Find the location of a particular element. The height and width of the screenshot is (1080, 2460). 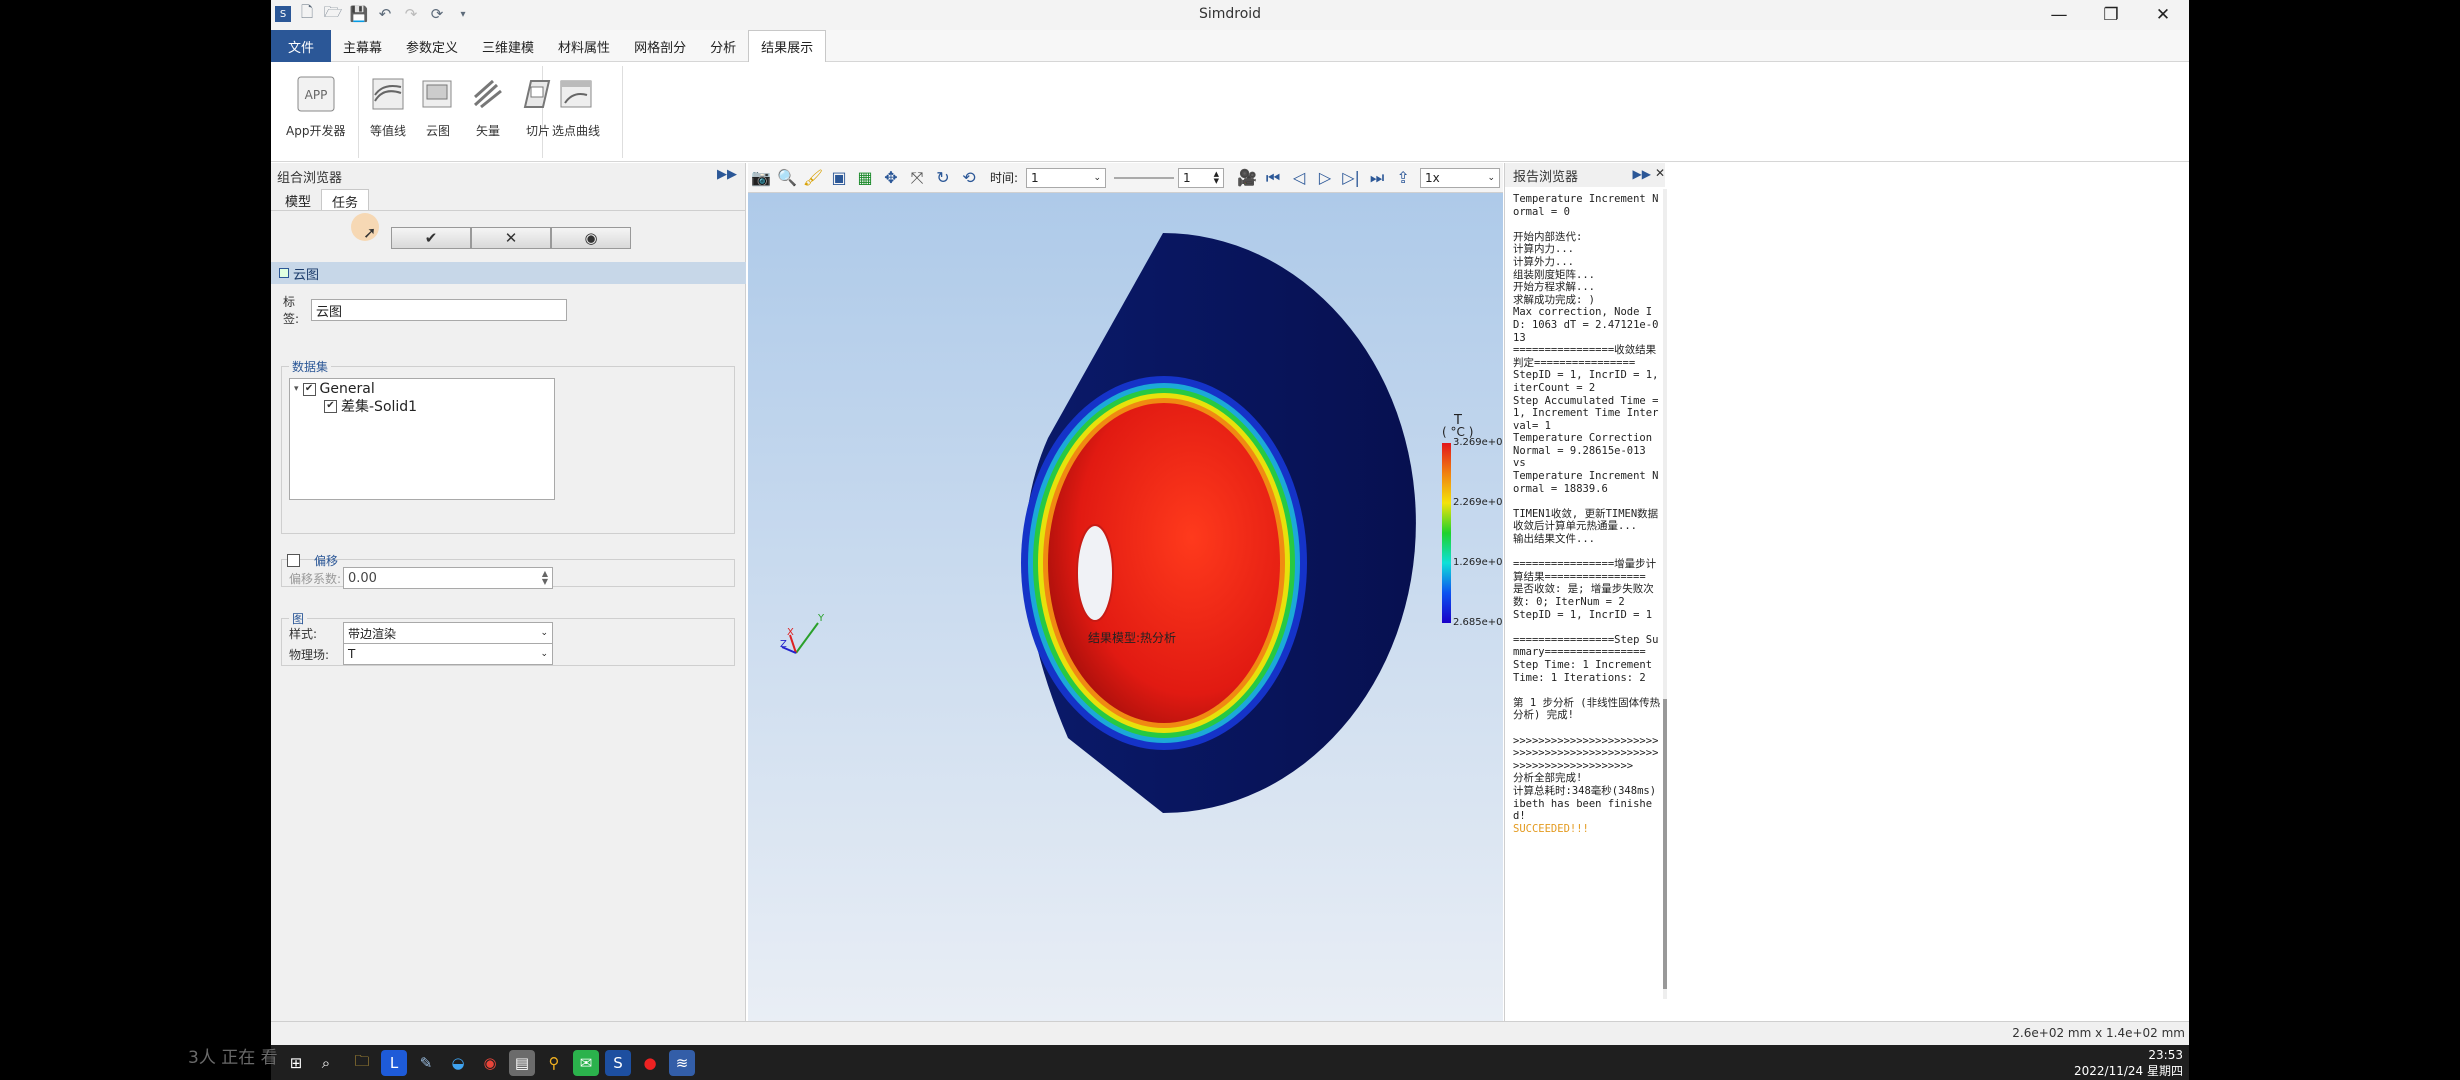

file-explorer-icon: 🗀 is located at coordinates (362, 1063).